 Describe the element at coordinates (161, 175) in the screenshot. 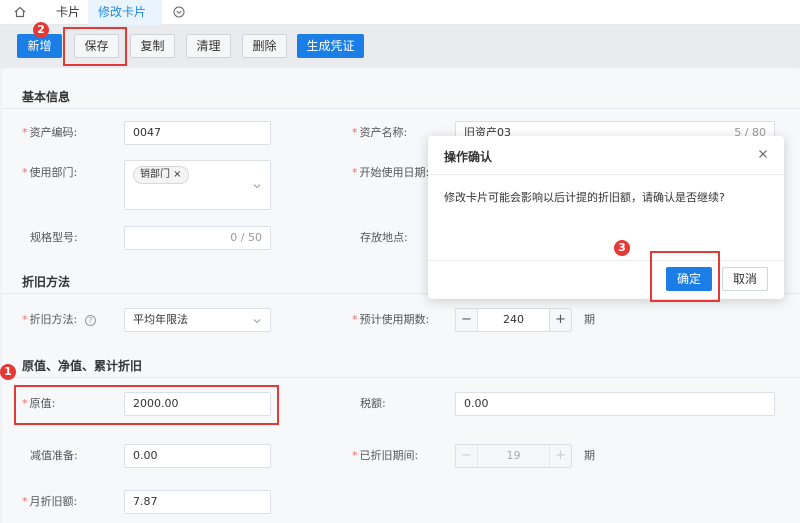

I see `department-tag: 销部门 ×` at that location.